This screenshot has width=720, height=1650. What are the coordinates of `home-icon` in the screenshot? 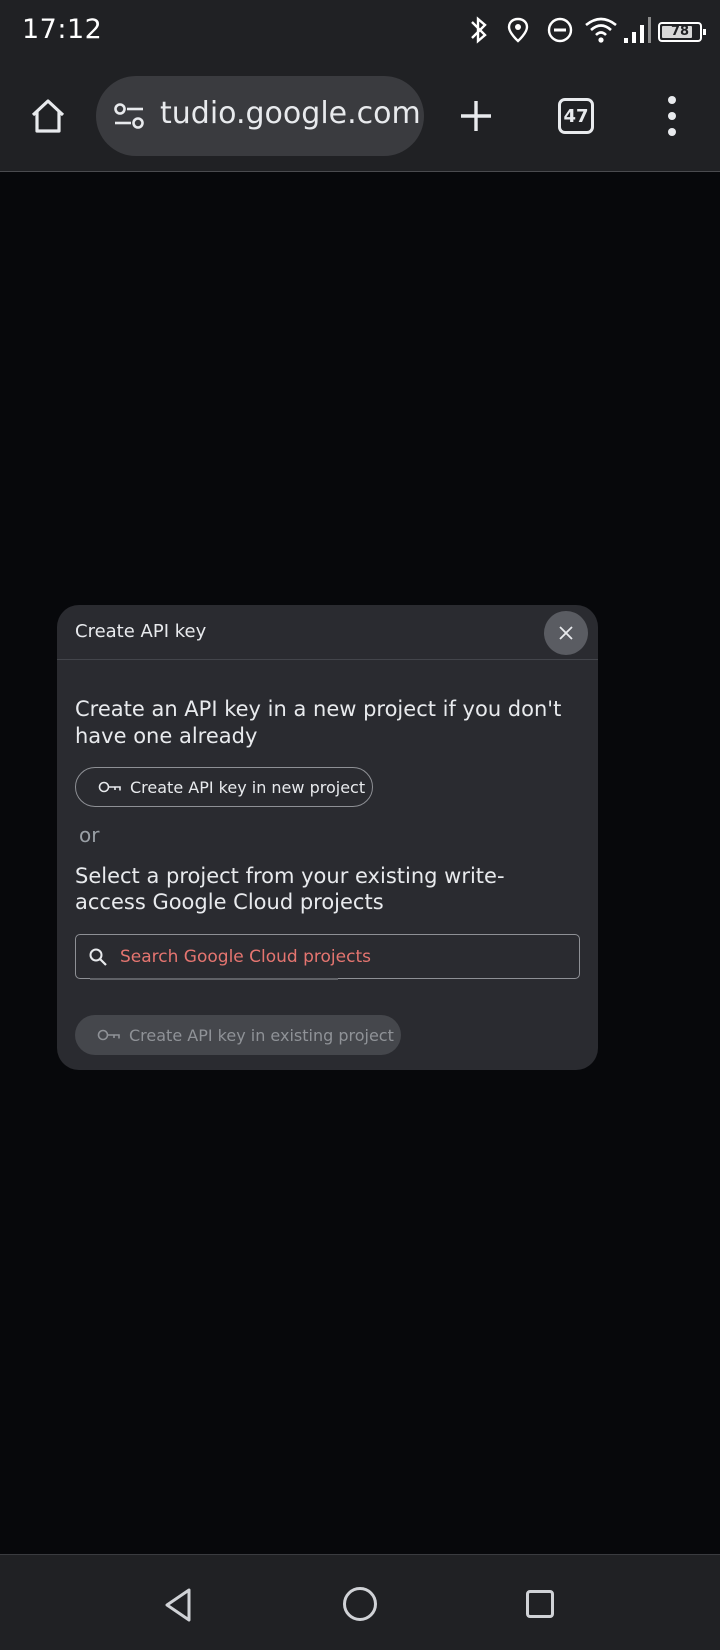 It's located at (48, 116).